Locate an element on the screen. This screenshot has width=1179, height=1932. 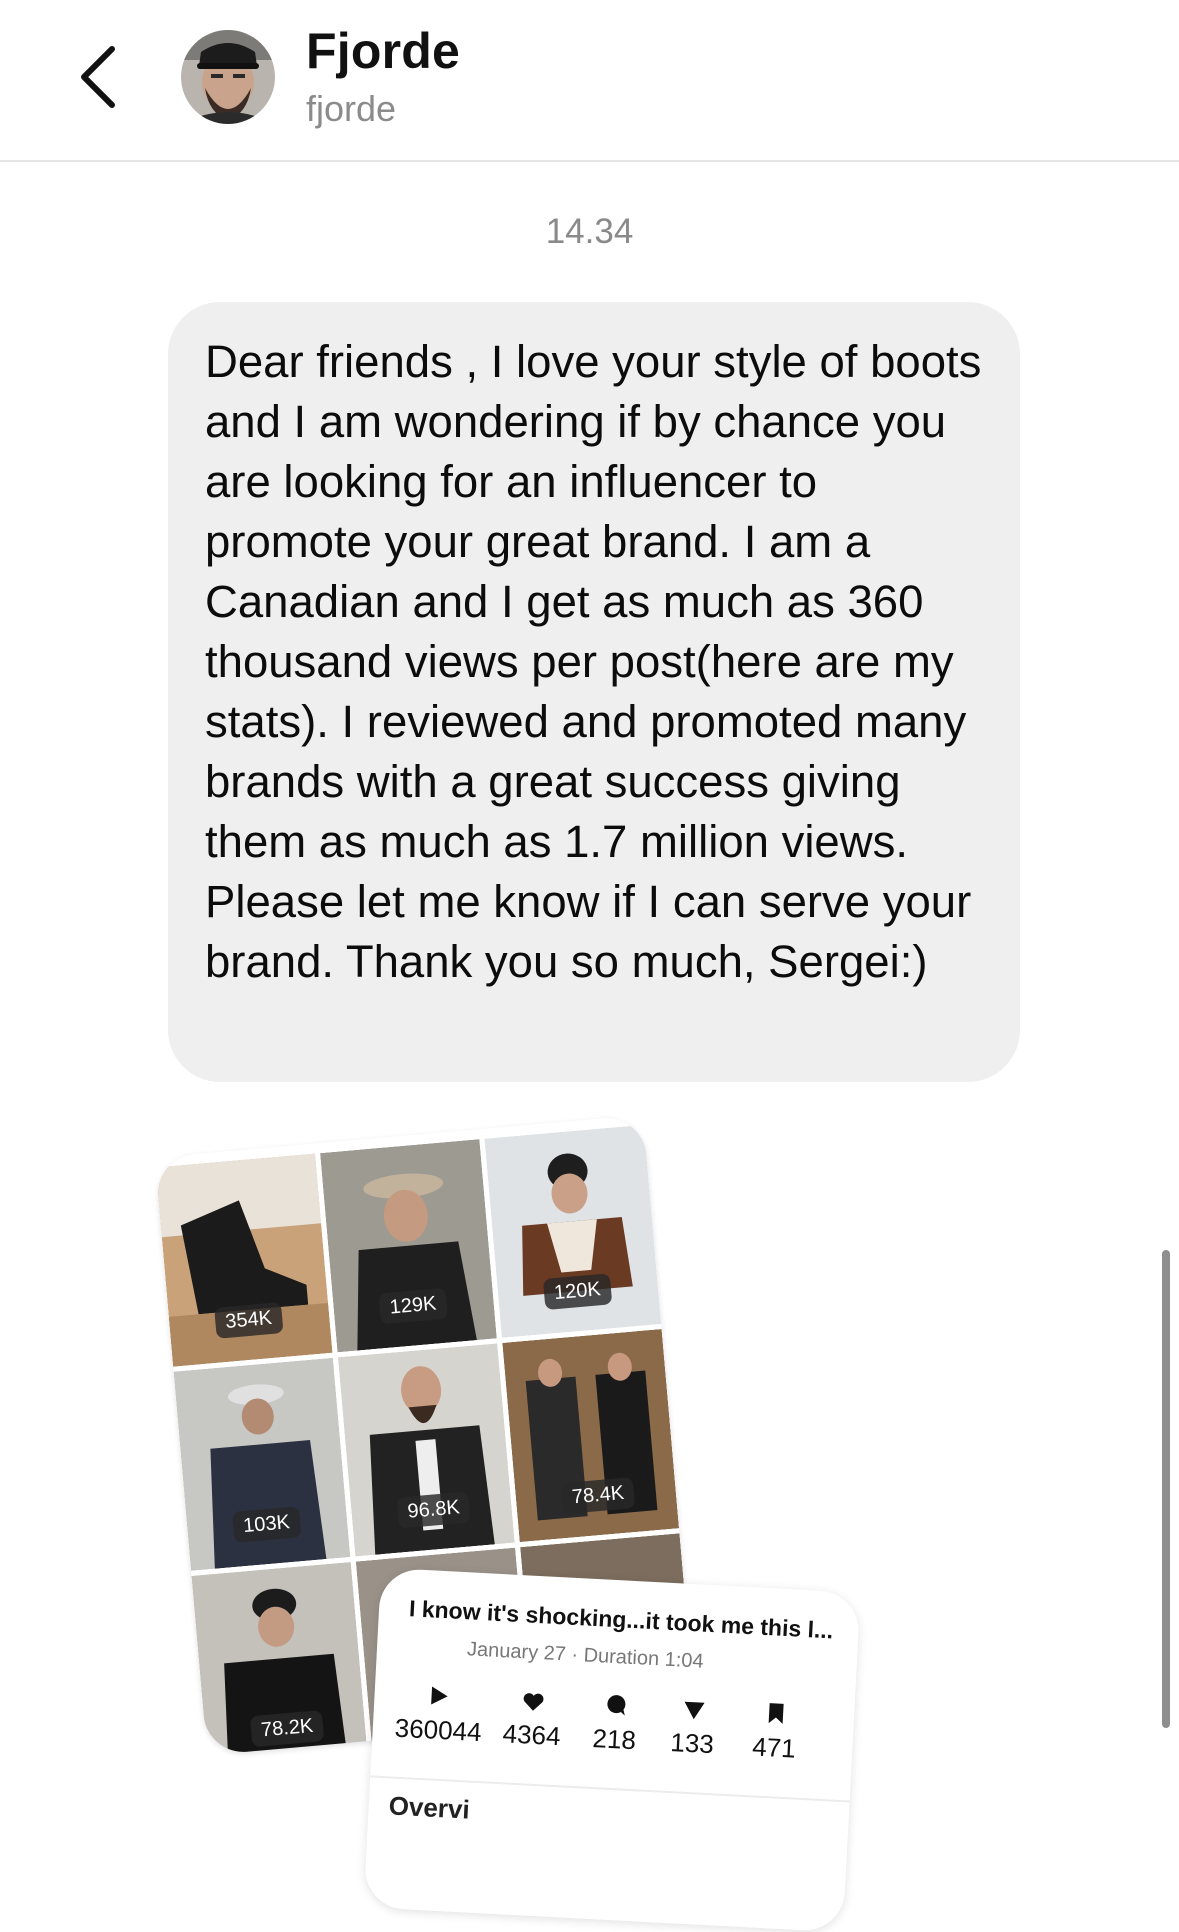
save-icon is located at coordinates (776, 1713).